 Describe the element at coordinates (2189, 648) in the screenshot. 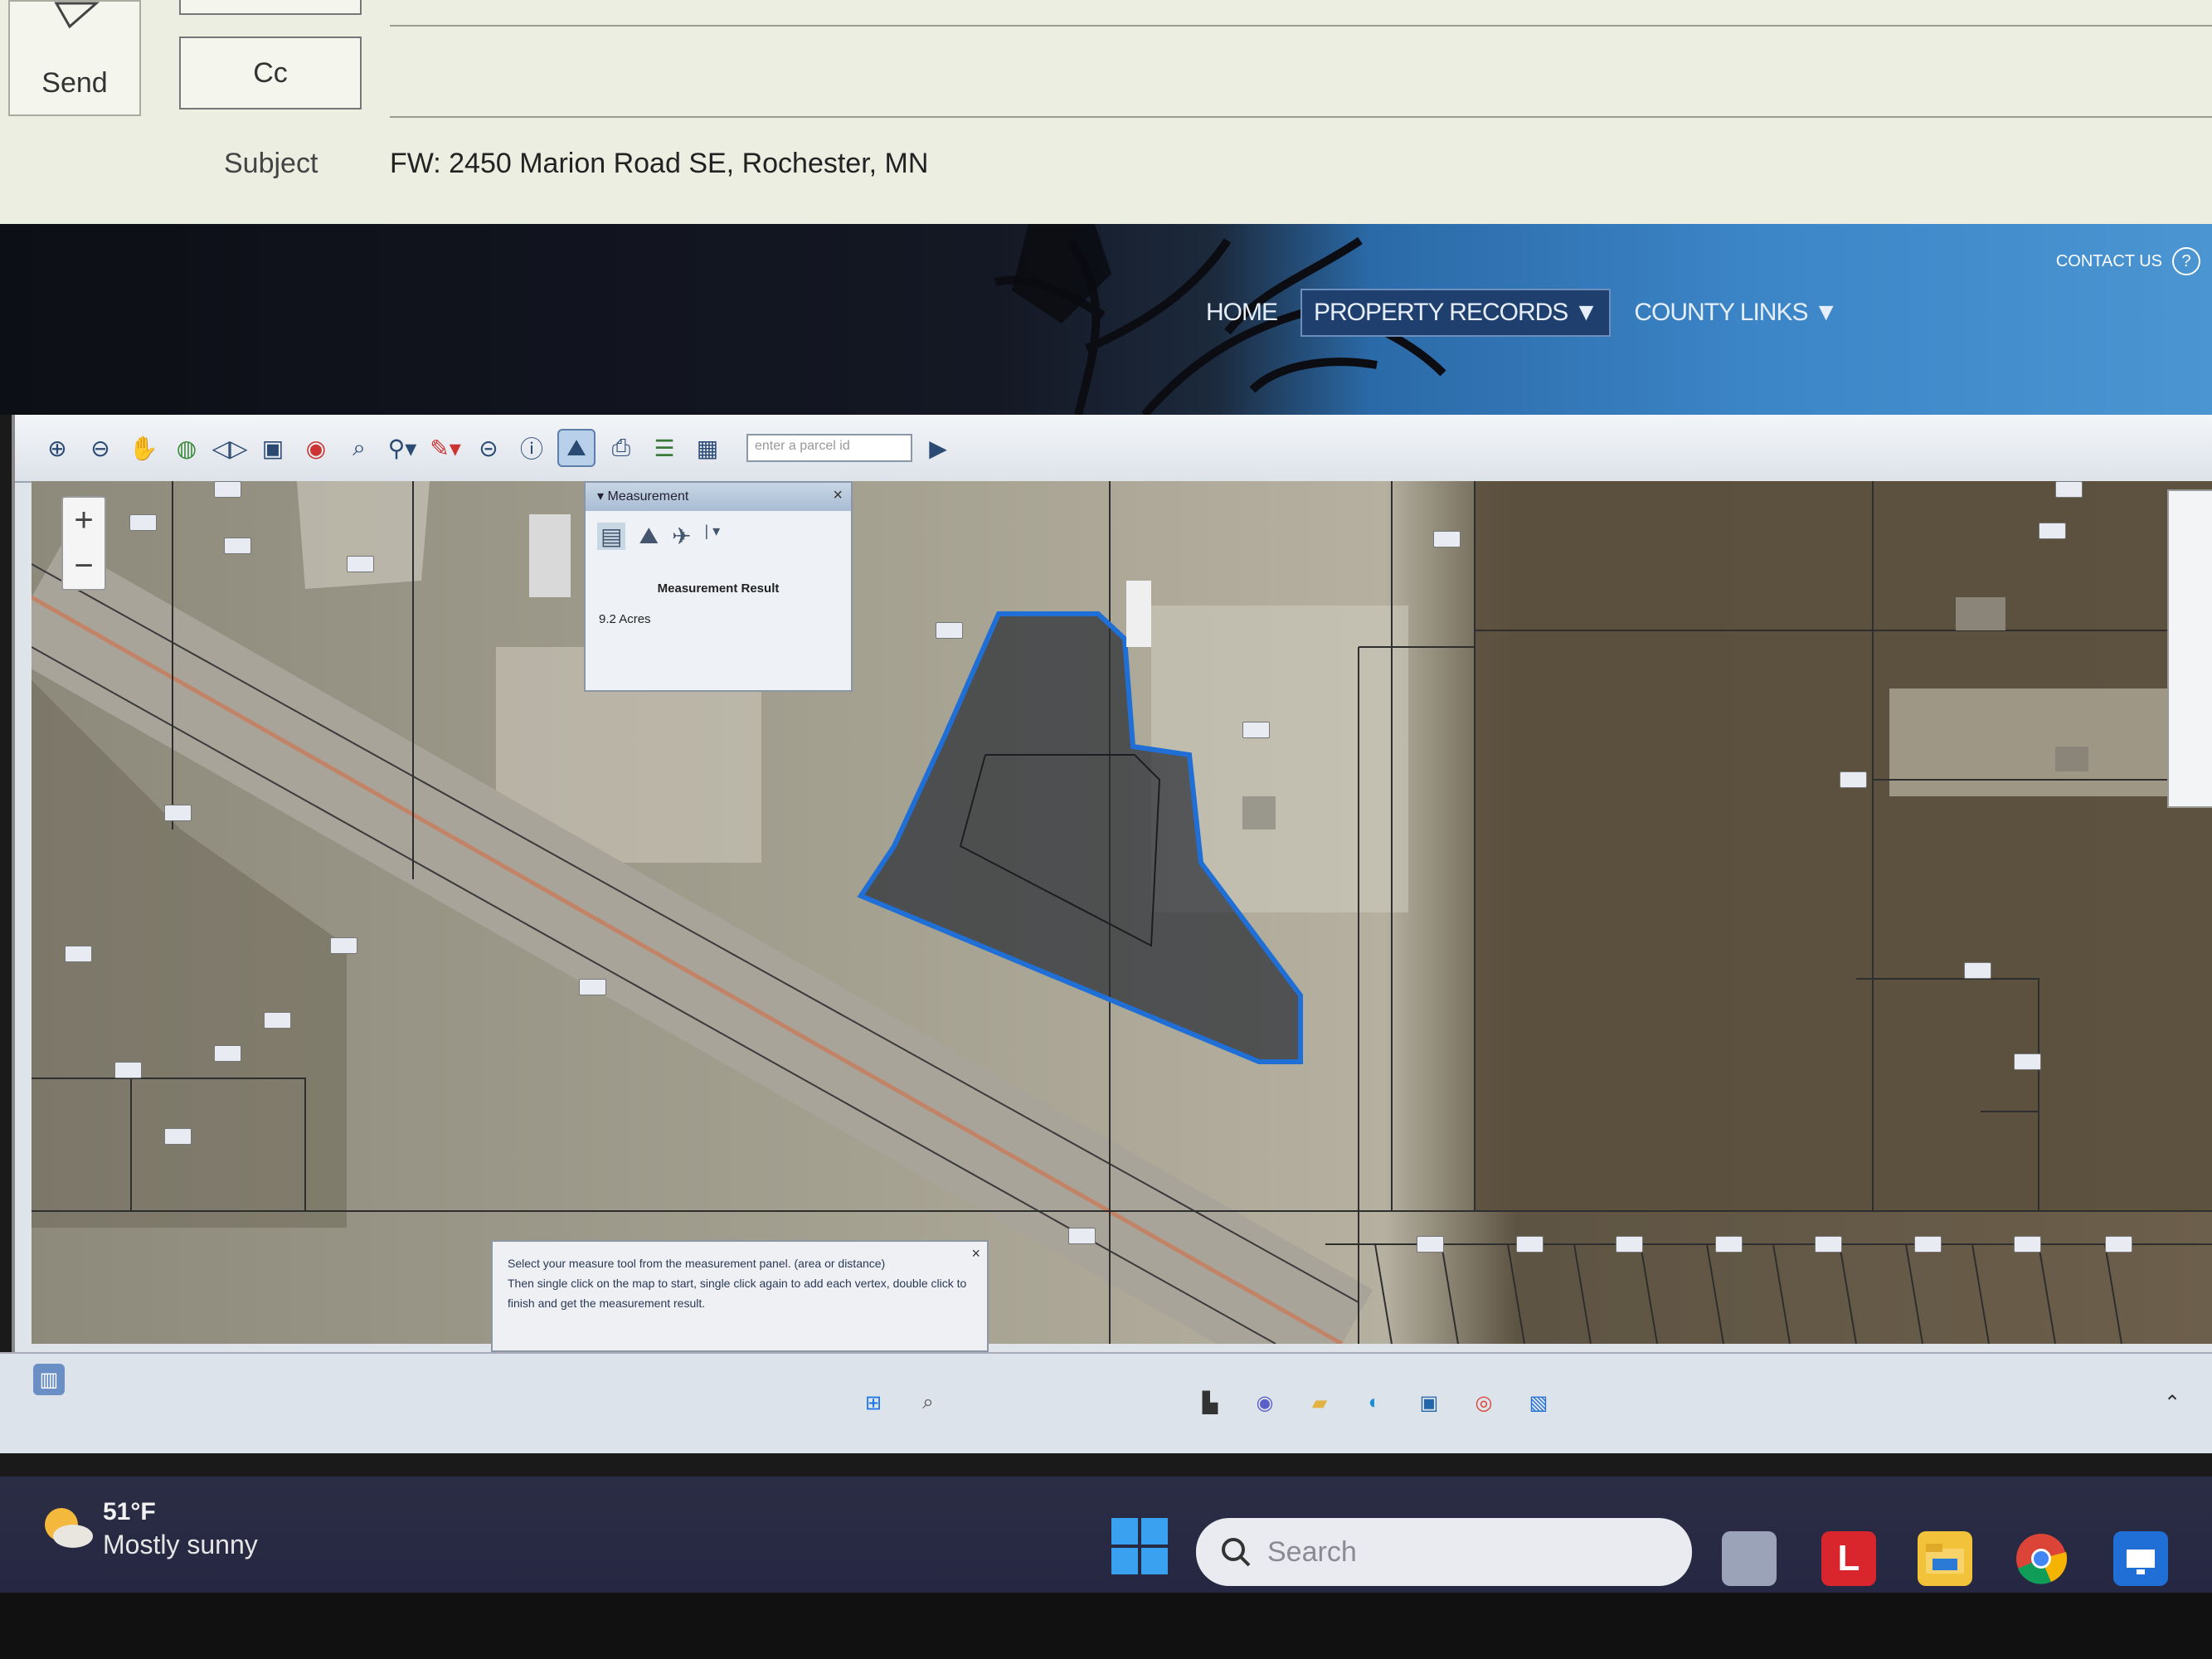

I see `side-panel` at that location.